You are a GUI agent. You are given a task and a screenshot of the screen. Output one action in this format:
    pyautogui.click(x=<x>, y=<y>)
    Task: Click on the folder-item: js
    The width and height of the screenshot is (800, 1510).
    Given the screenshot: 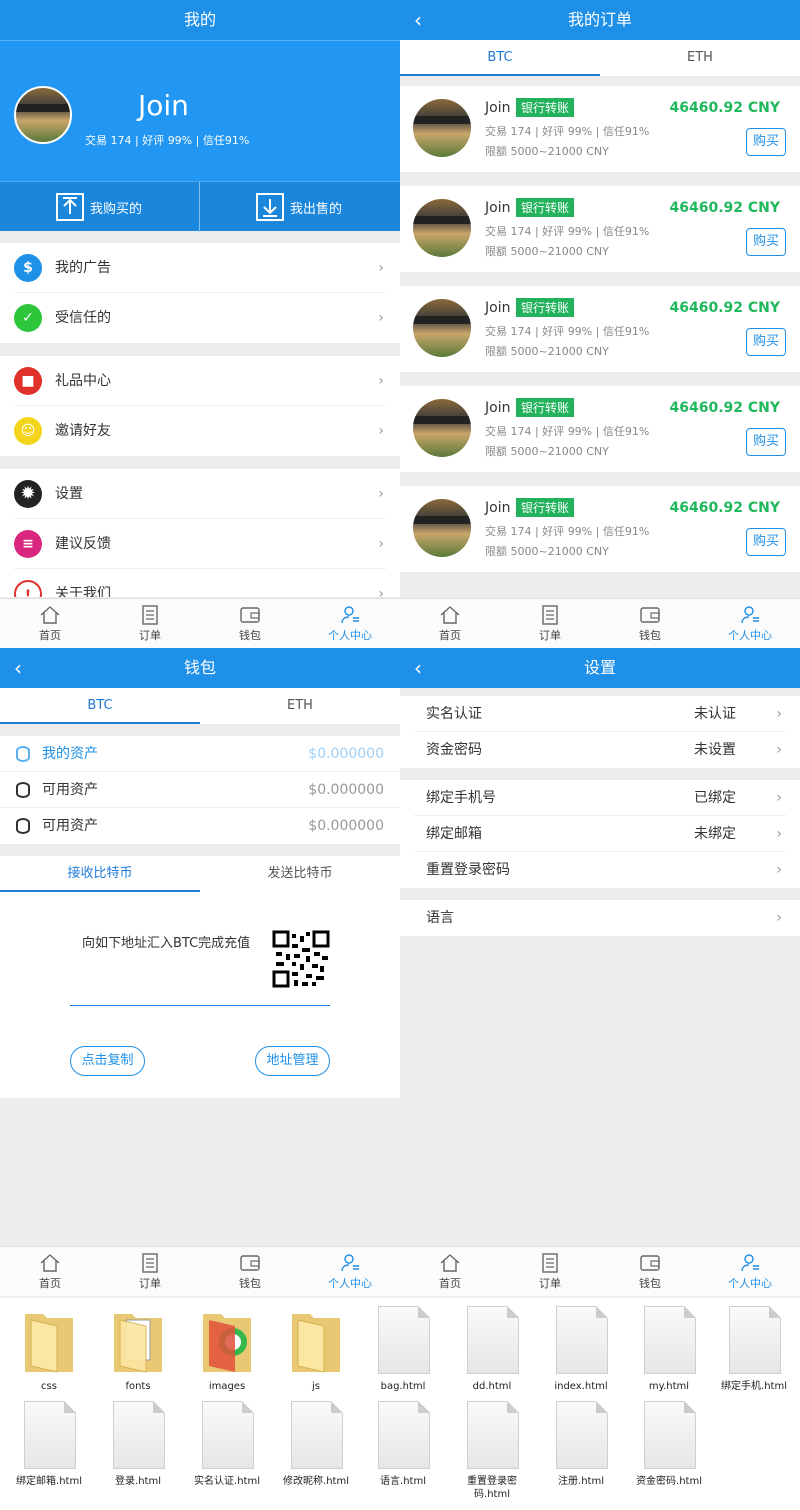 What is the action you would take?
    pyautogui.click(x=316, y=1350)
    